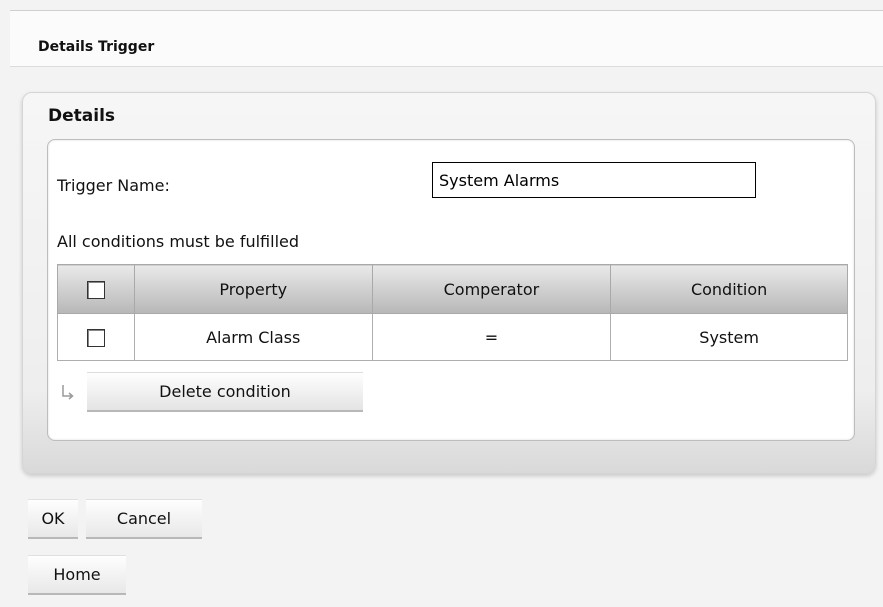  Describe the element at coordinates (491, 337) in the screenshot. I see `cell-comperator: =` at that location.